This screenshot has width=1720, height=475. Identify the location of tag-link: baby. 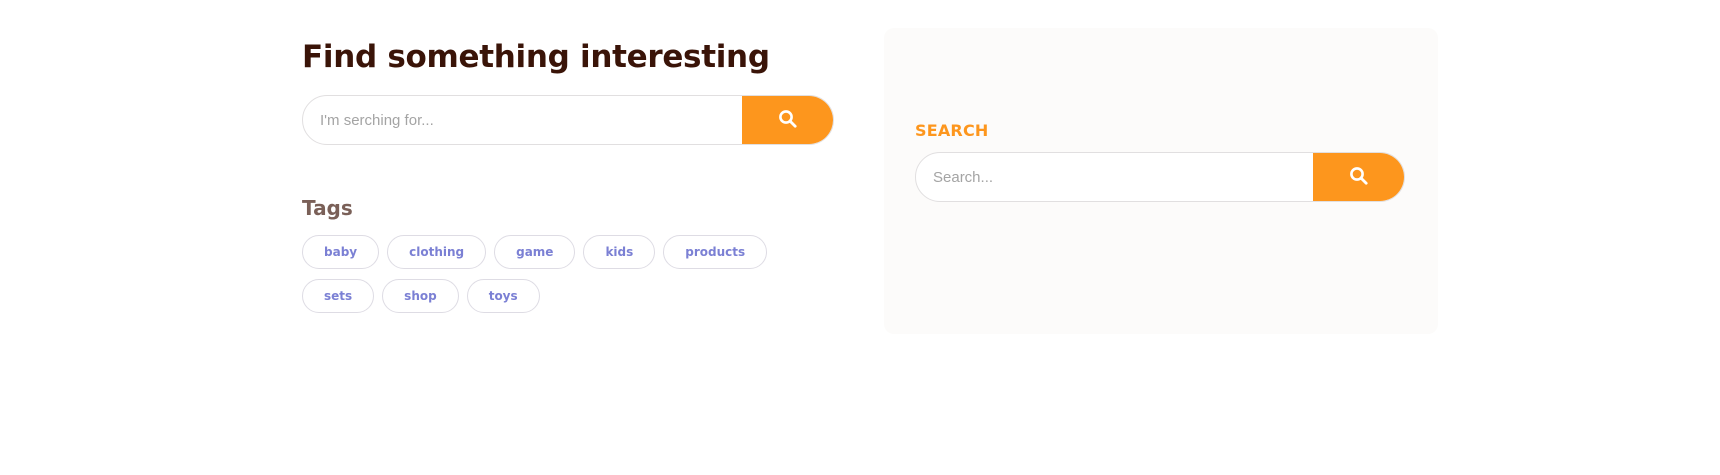
(341, 252).